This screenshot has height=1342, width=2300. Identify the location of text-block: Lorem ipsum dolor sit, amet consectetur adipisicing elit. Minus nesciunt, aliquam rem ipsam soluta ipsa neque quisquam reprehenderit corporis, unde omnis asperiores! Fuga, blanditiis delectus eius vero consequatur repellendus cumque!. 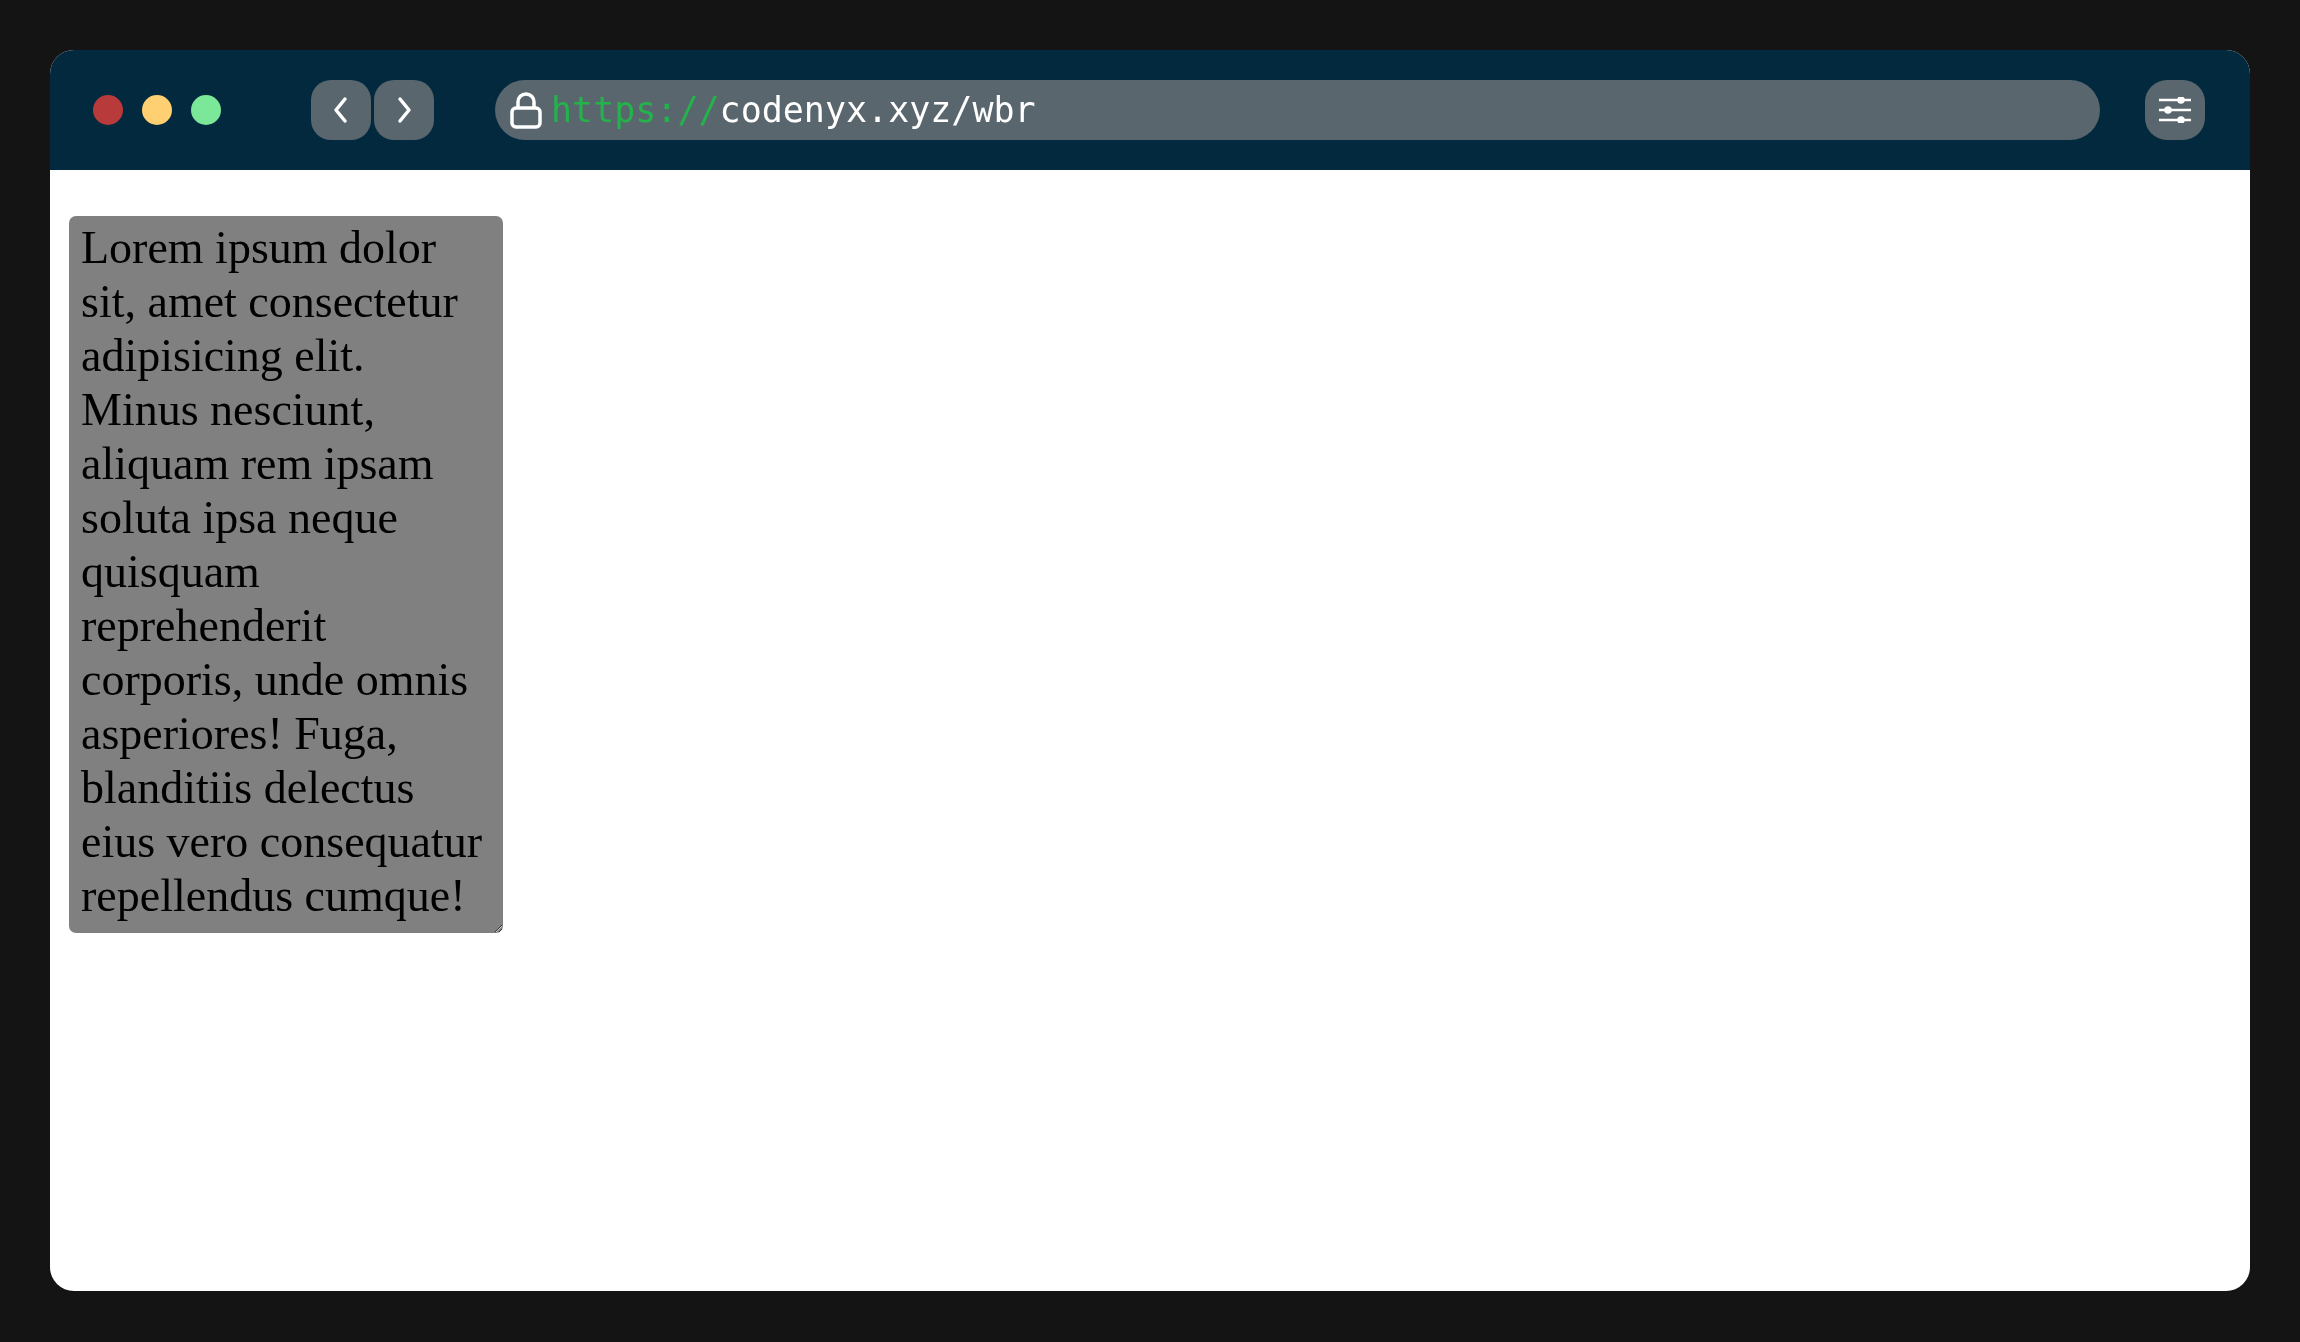
(286, 574).